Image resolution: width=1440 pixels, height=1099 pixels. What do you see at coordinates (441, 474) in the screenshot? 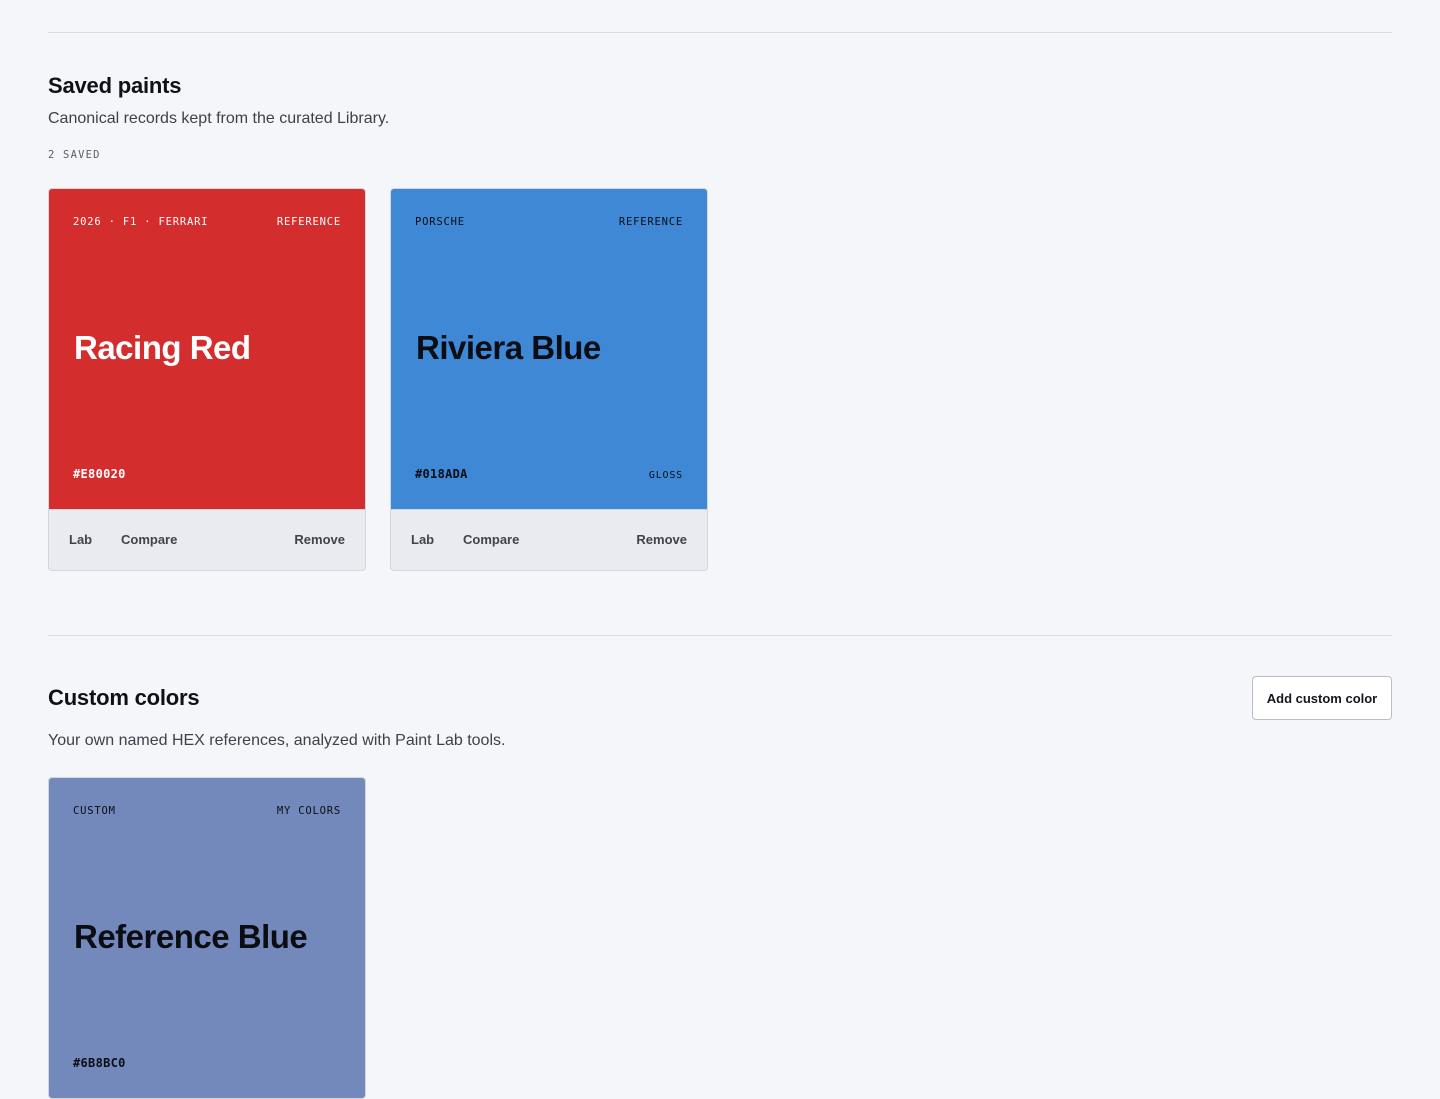
I see `paint-hex-code: #018ADA` at bounding box center [441, 474].